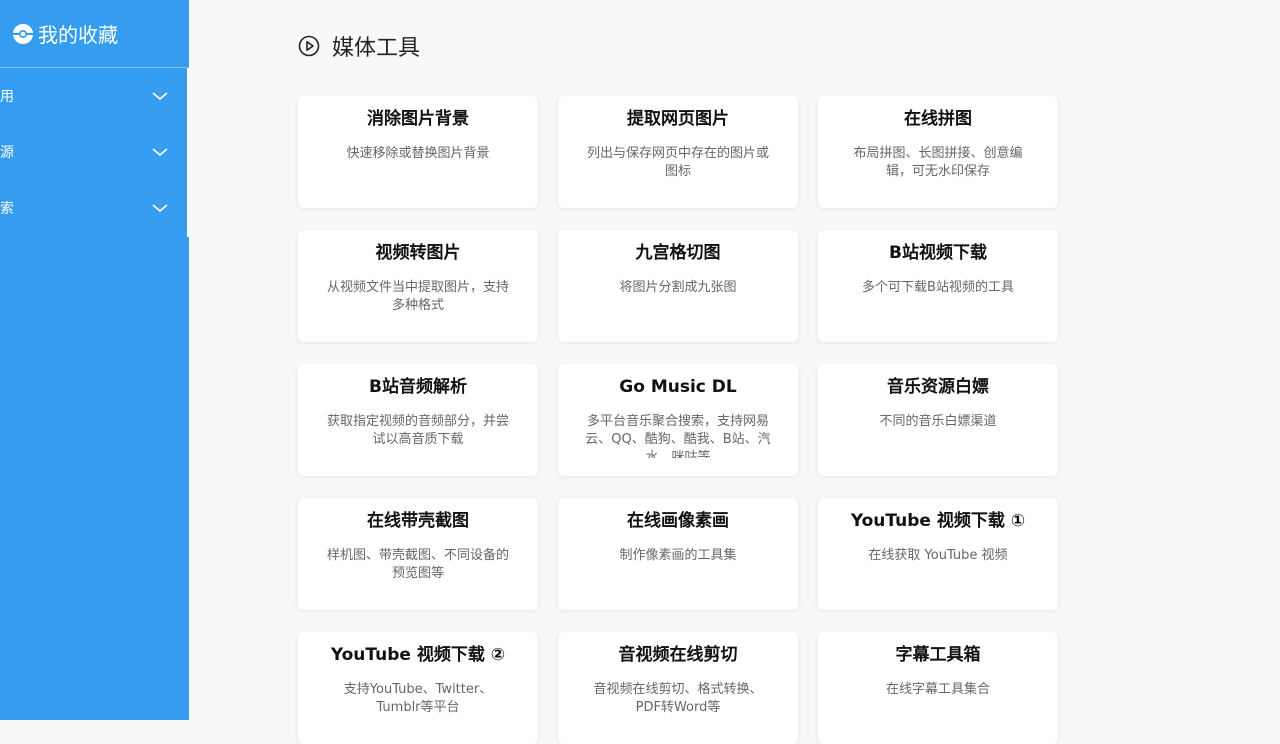 The image size is (1280, 744). Describe the element at coordinates (23, 34) in the screenshot. I see `pokeball-icon` at that location.